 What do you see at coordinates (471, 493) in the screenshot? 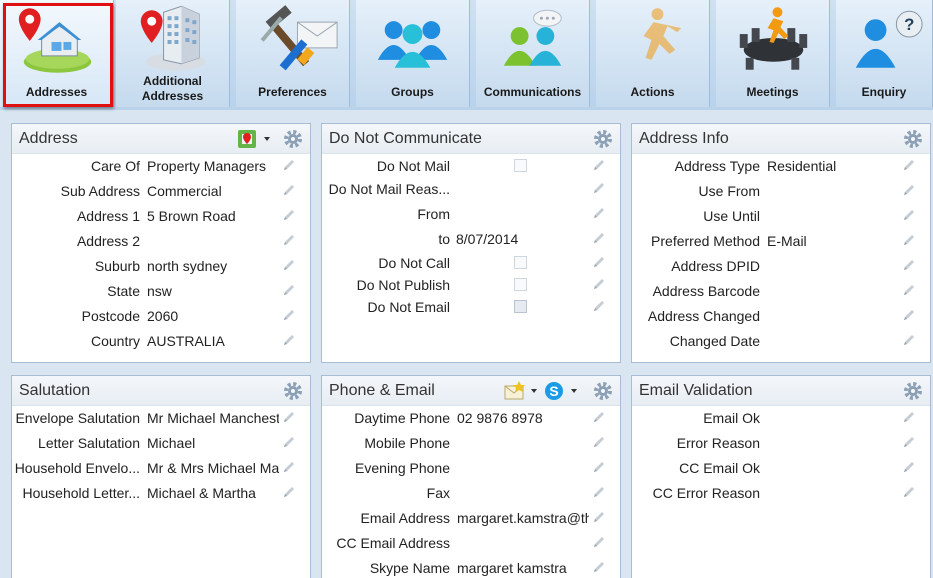
I see `field-row-fax: Fax` at bounding box center [471, 493].